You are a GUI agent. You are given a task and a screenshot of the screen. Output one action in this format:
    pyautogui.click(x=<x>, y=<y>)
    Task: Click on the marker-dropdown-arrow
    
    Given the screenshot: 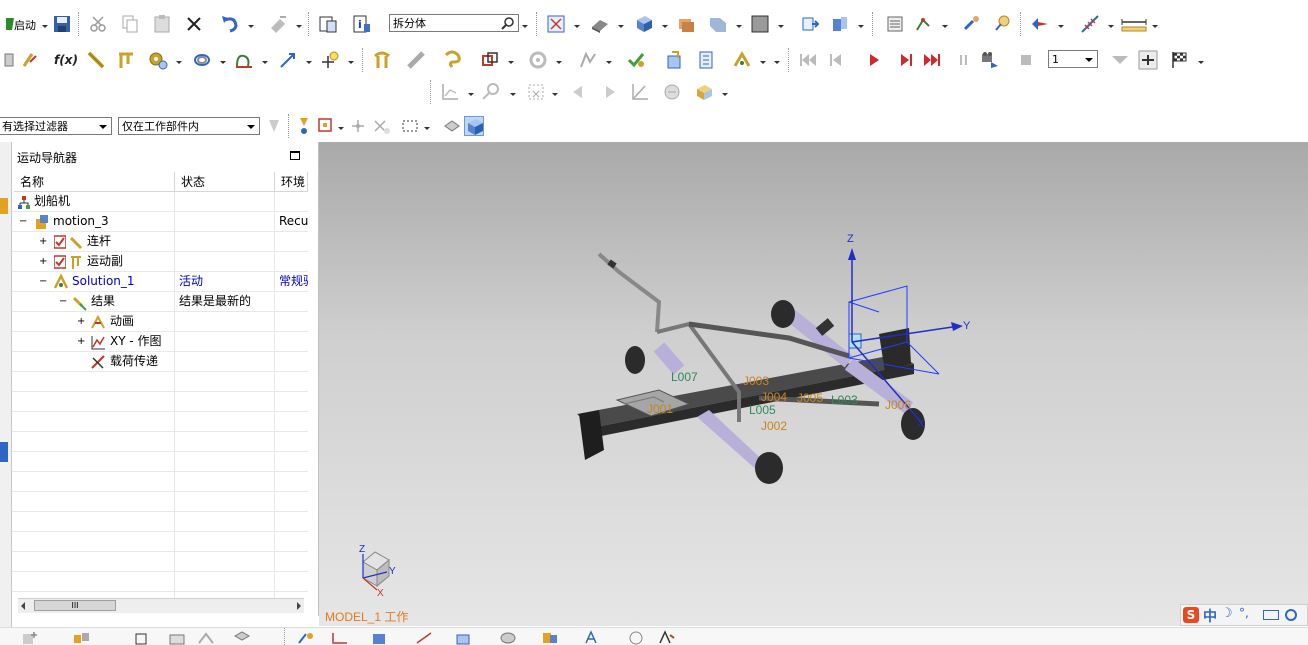 What is the action you would take?
    pyautogui.click(x=351, y=60)
    